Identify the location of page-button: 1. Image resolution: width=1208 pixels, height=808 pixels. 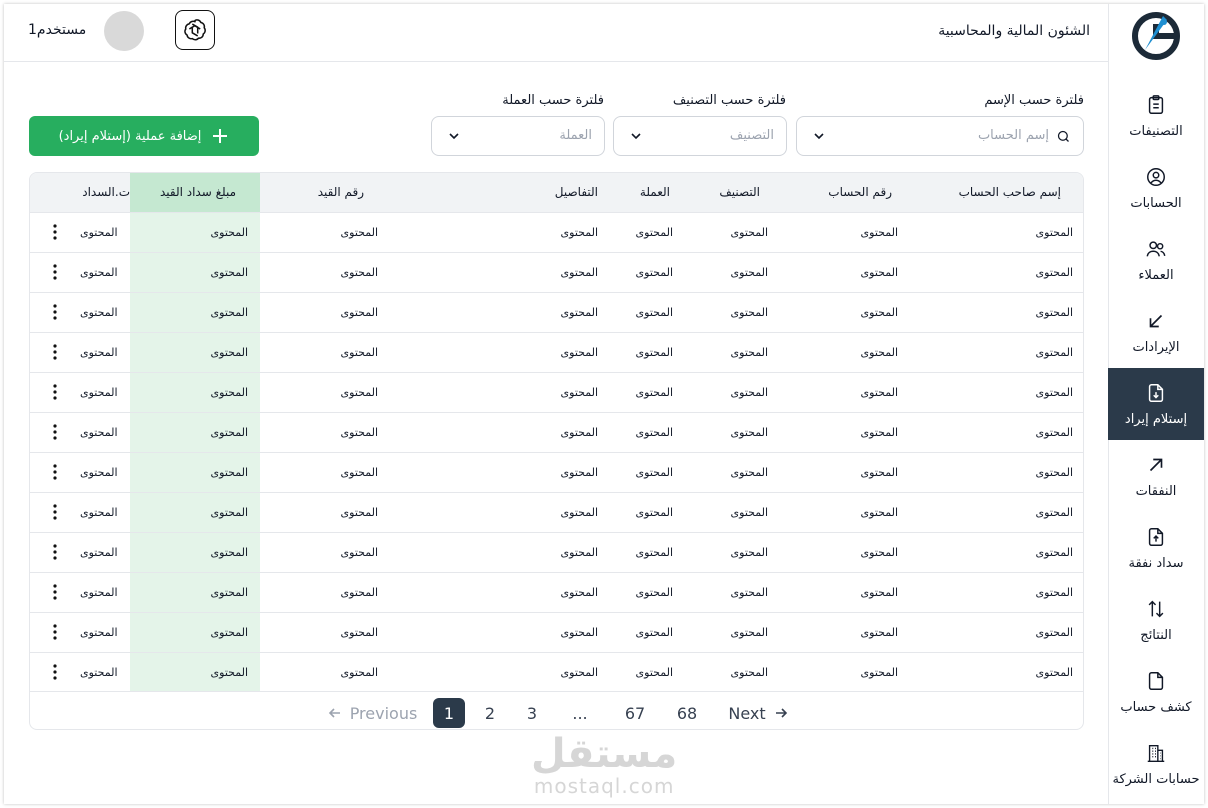
(449, 713).